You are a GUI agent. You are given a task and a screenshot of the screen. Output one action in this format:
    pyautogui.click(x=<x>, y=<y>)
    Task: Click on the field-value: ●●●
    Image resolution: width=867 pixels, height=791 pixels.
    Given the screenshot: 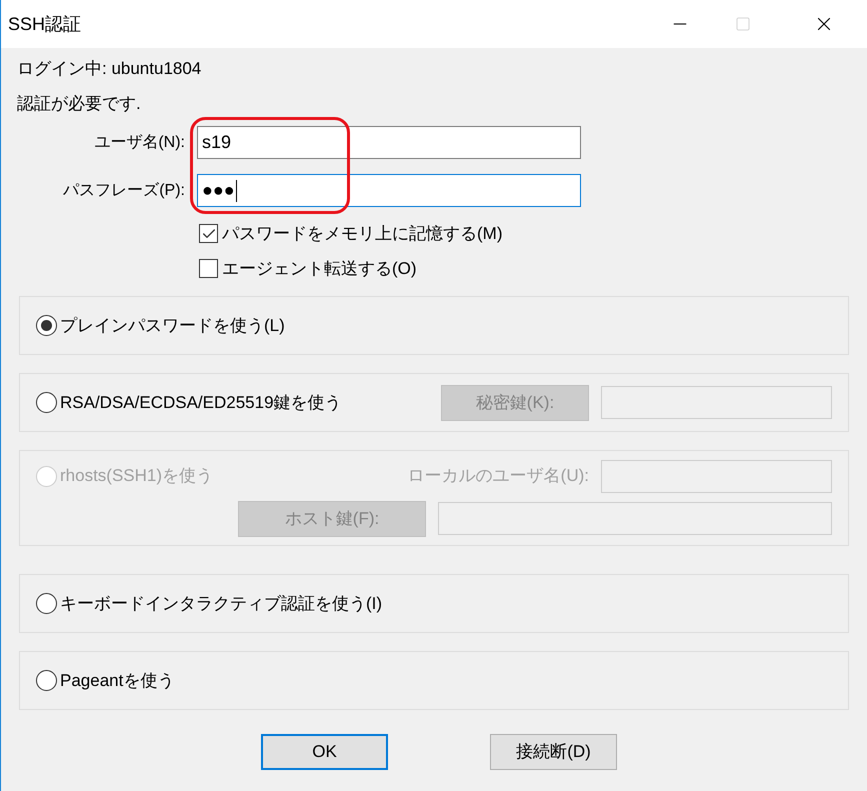 What is the action you would take?
    pyautogui.click(x=218, y=190)
    